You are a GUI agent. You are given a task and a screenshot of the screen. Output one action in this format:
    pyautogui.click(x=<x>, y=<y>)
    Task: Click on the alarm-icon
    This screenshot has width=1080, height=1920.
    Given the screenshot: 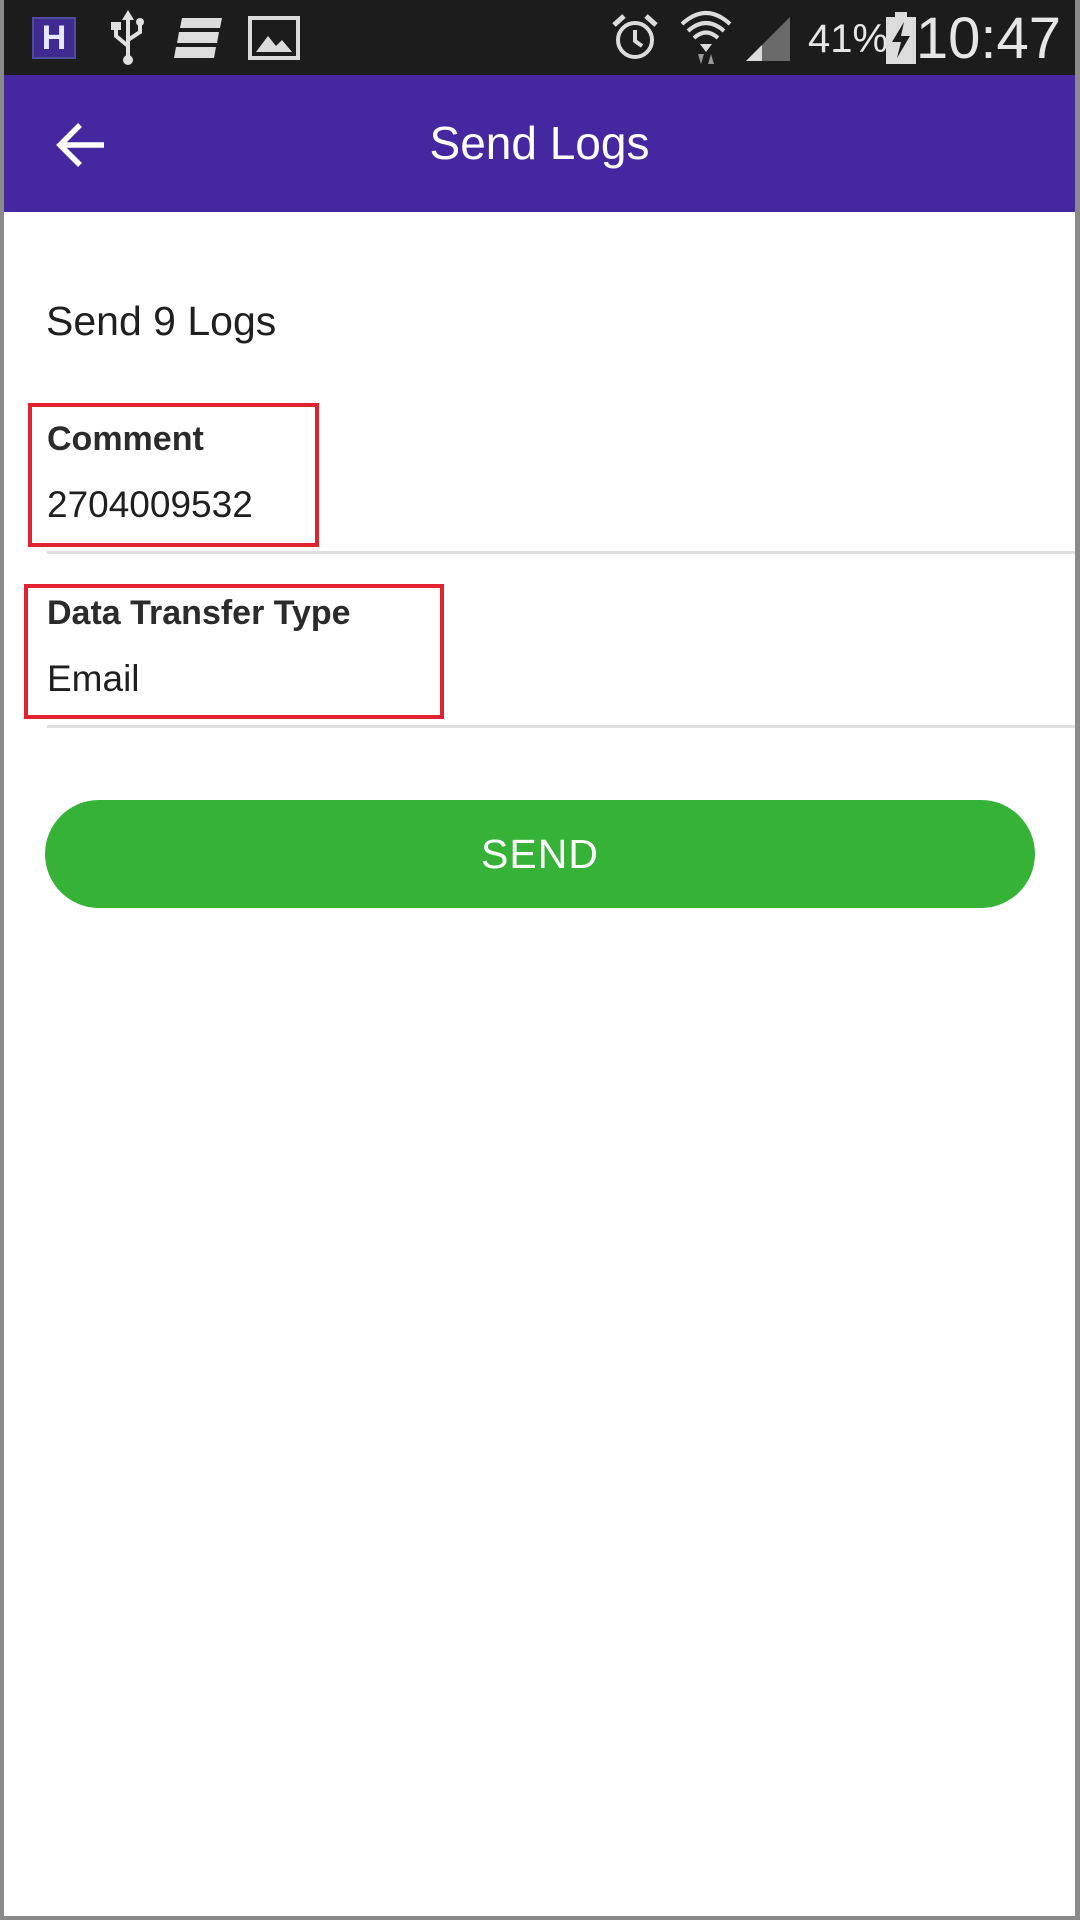 What is the action you would take?
    pyautogui.click(x=635, y=37)
    